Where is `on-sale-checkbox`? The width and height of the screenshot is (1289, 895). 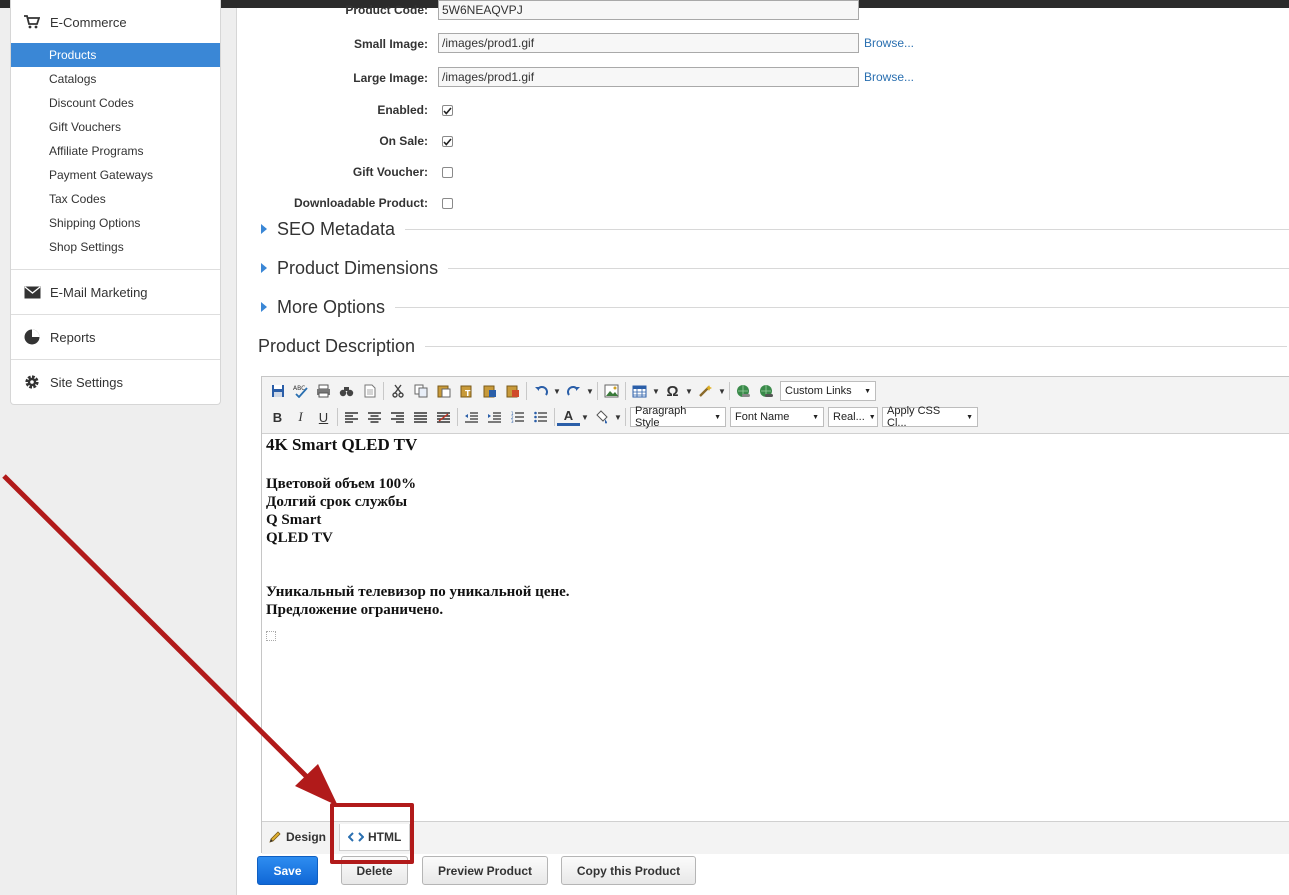 on-sale-checkbox is located at coordinates (447, 141).